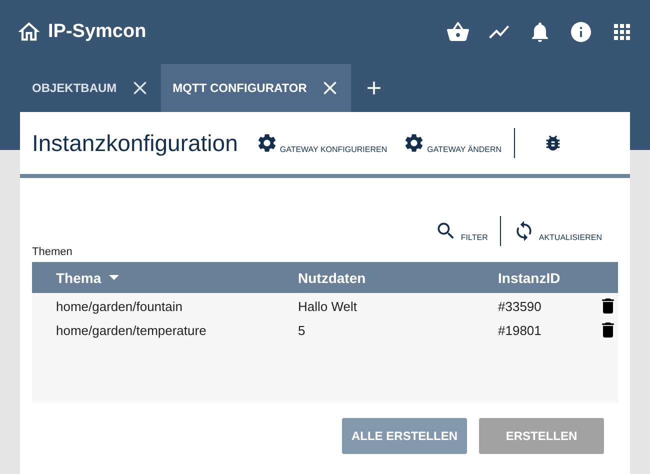 The height and width of the screenshot is (474, 650). I want to click on tab: OBJEKTBAUM, so click(90, 88).